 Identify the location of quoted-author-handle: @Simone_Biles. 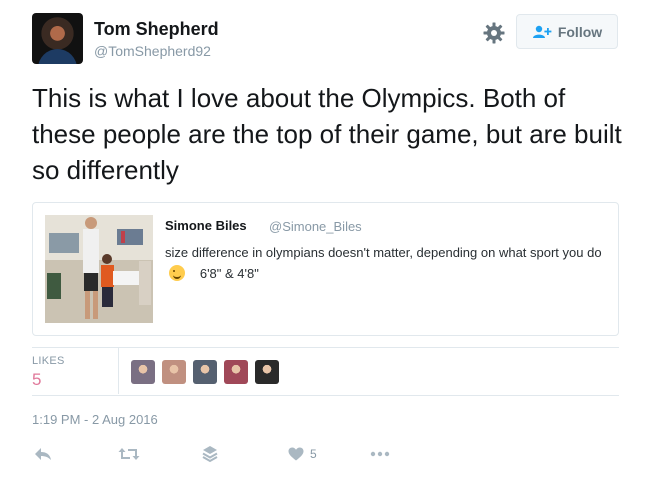
(315, 226).